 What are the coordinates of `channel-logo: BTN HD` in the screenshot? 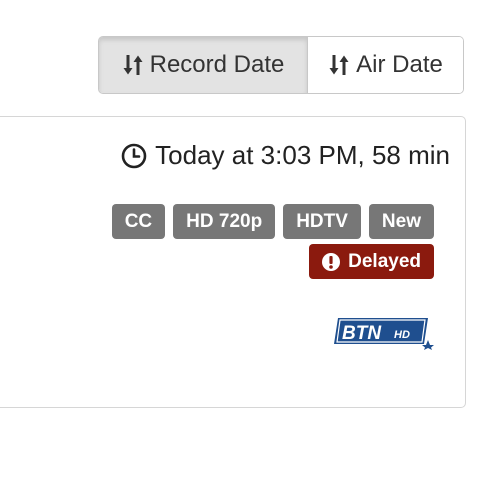 It's located at (384, 334).